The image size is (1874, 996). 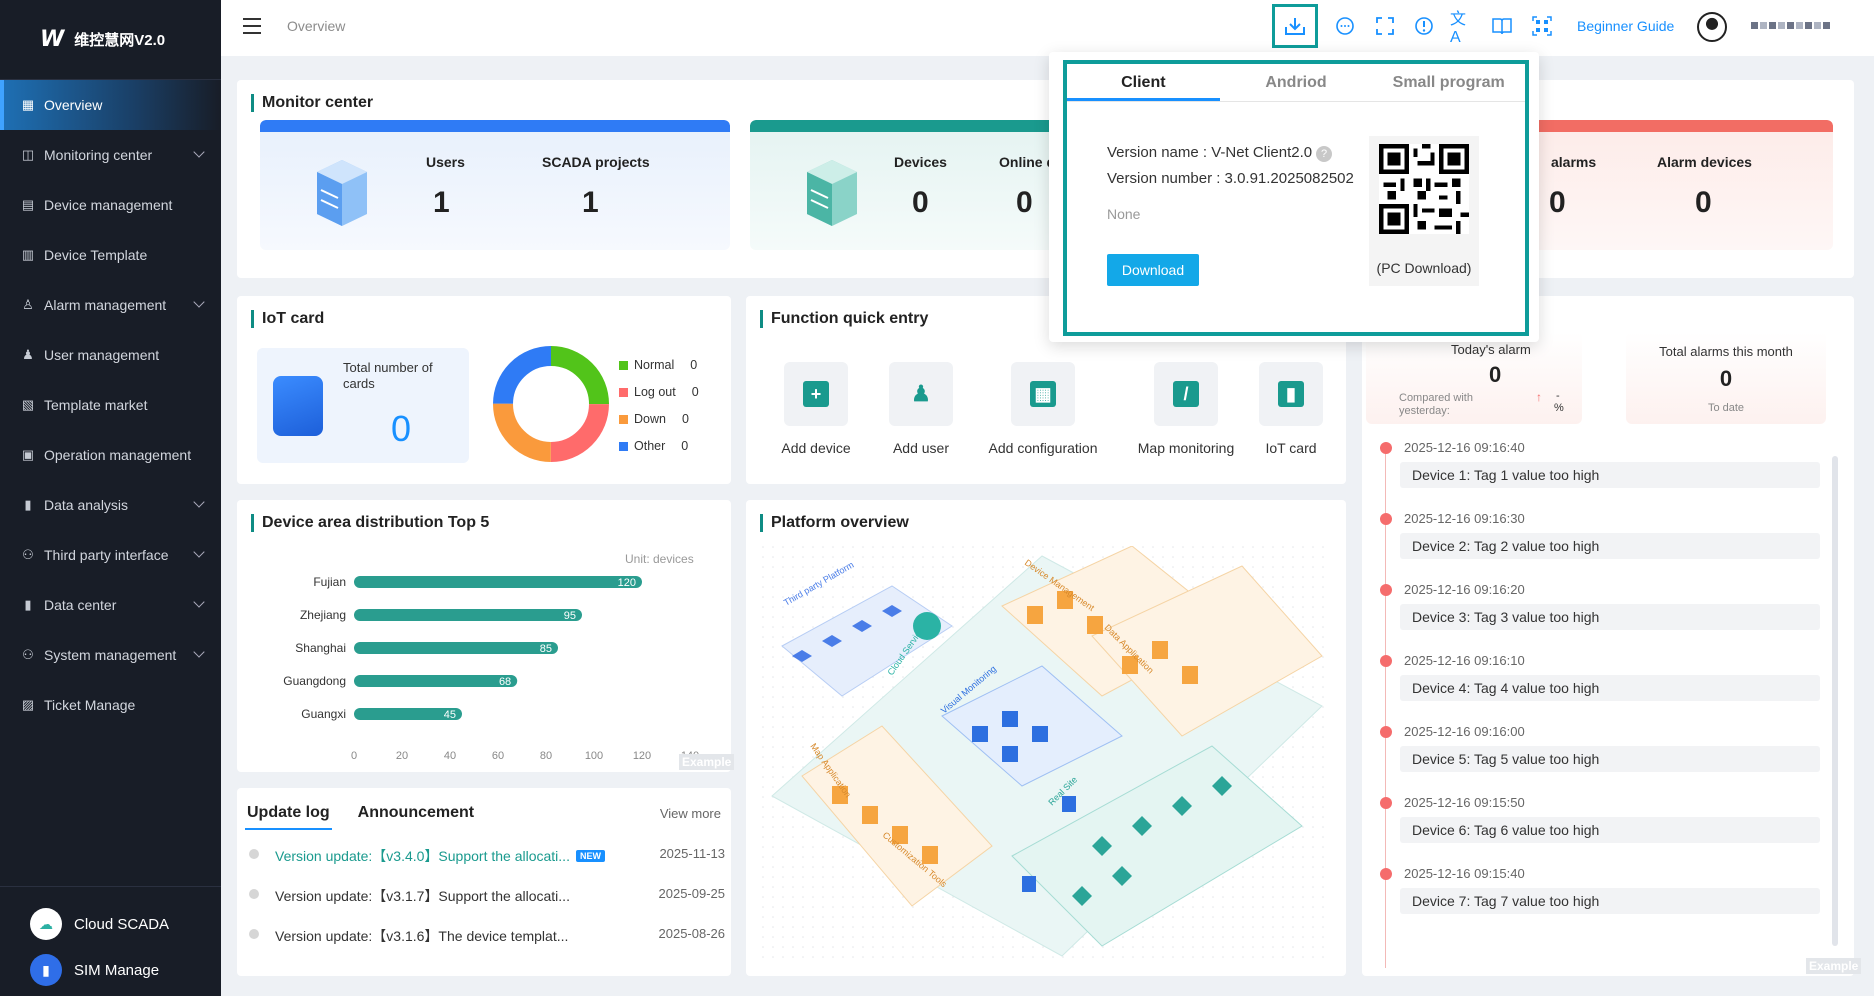 I want to click on alarm-time: 2025-12-16 09:16:40, so click(x=1464, y=447).